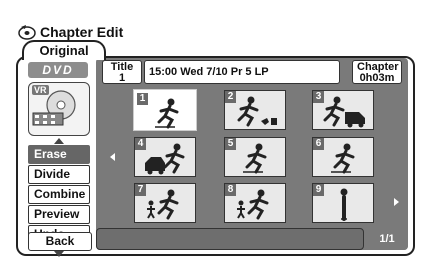  What do you see at coordinates (377, 78) in the screenshot?
I see `chapter-time: 0h03m` at bounding box center [377, 78].